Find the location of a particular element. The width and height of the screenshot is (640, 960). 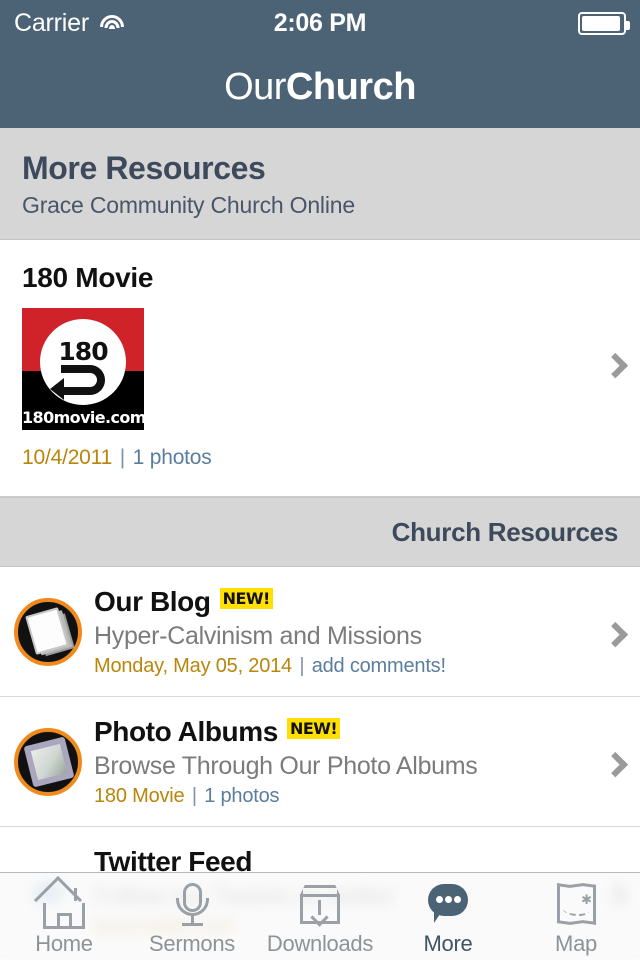

tab-map: ✱ Map is located at coordinates (576, 915).